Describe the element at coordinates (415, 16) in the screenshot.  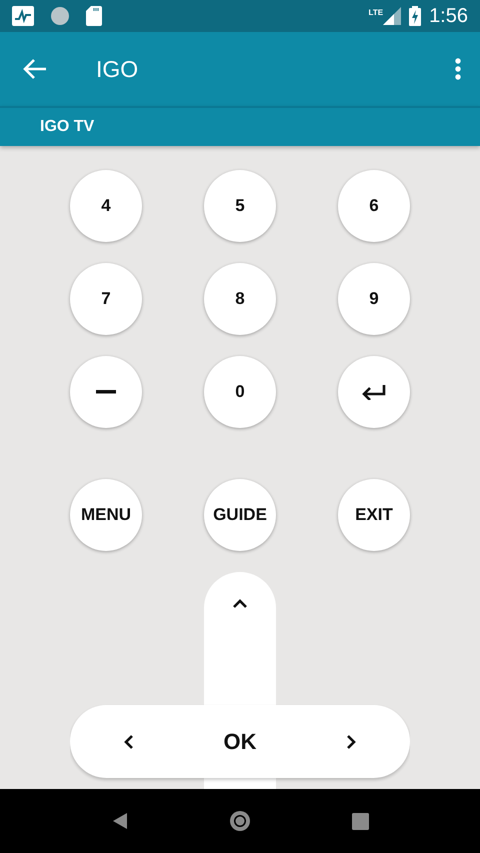
I see `battery-charging-icon` at that location.